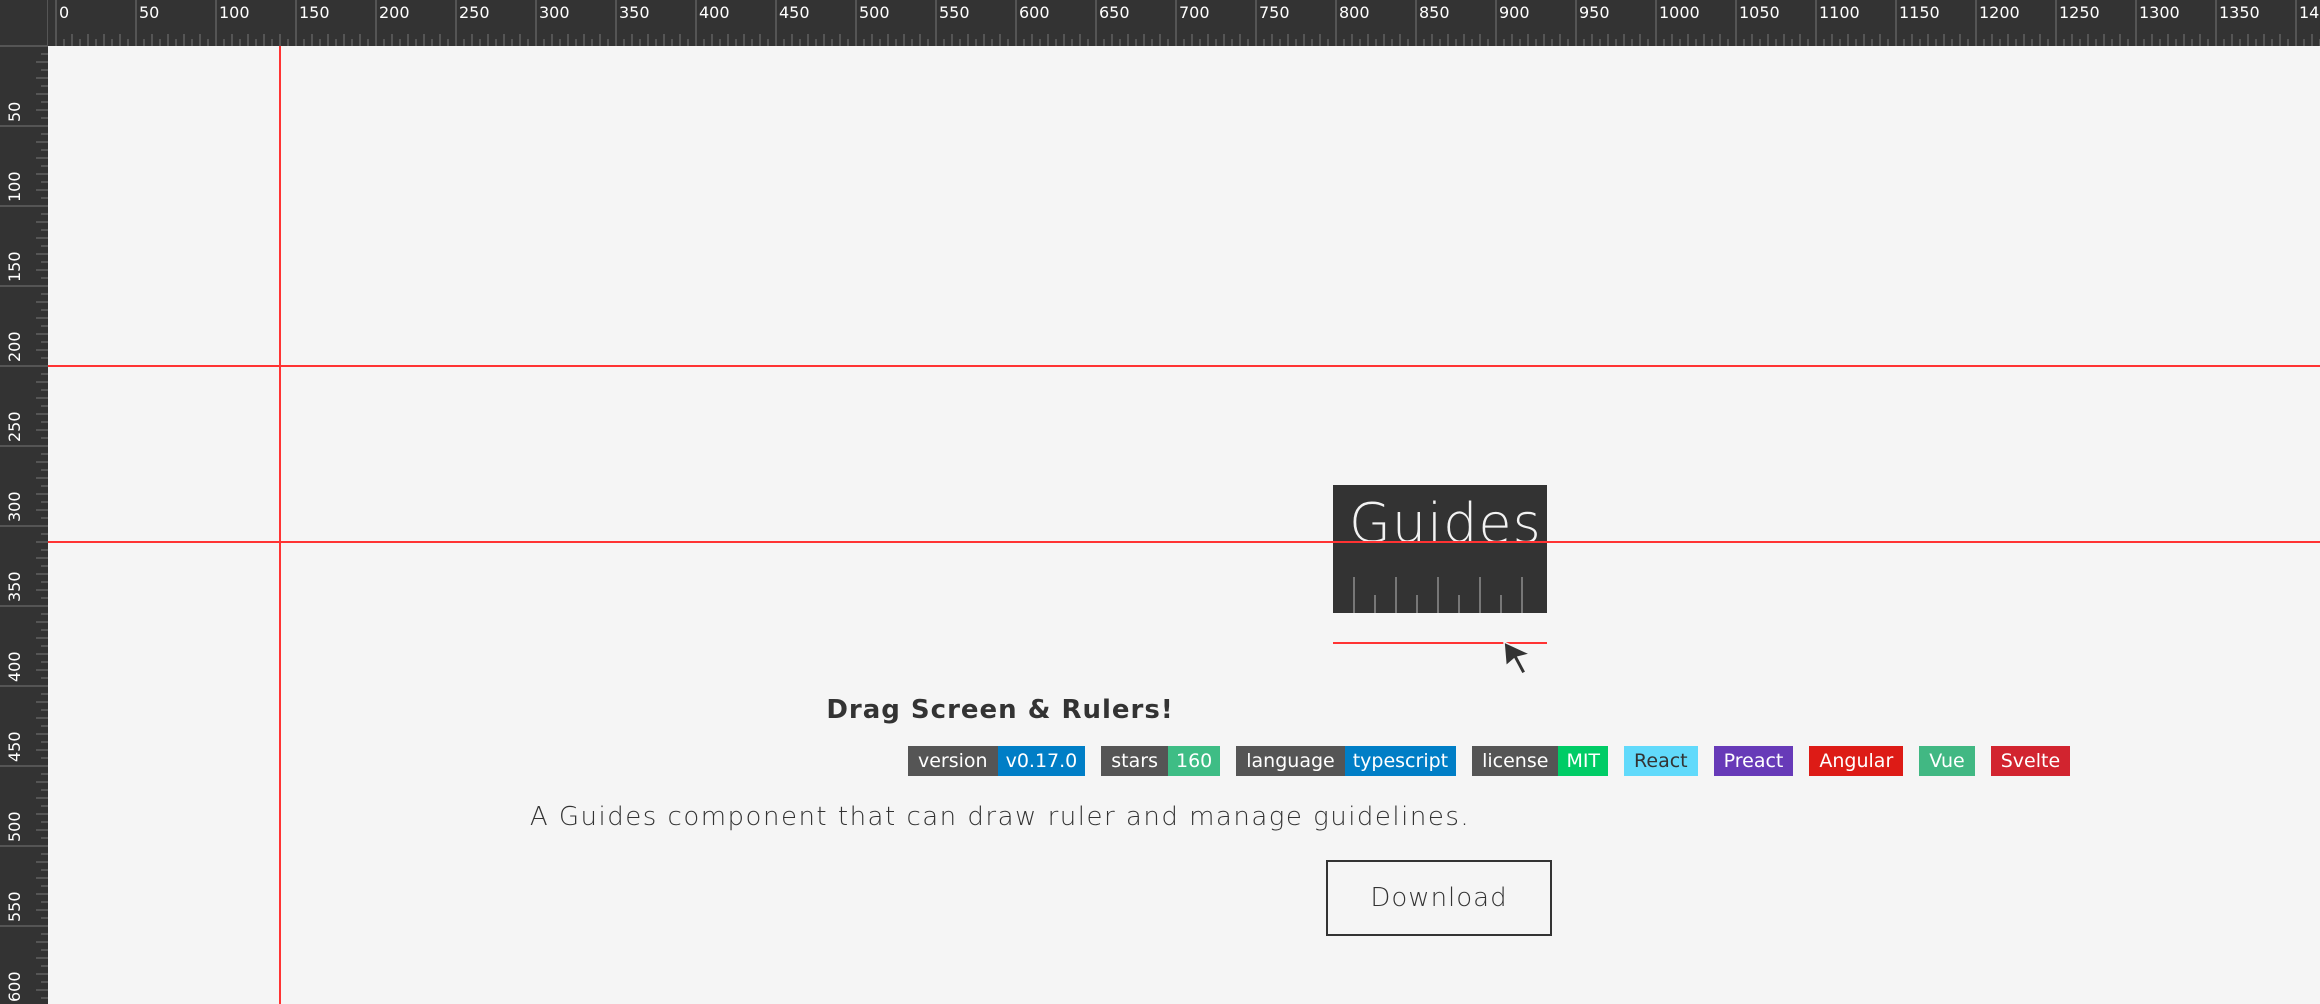 Image resolution: width=2320 pixels, height=1004 pixels. Describe the element at coordinates (280, 502) in the screenshot. I see `vertical-guideline` at that location.